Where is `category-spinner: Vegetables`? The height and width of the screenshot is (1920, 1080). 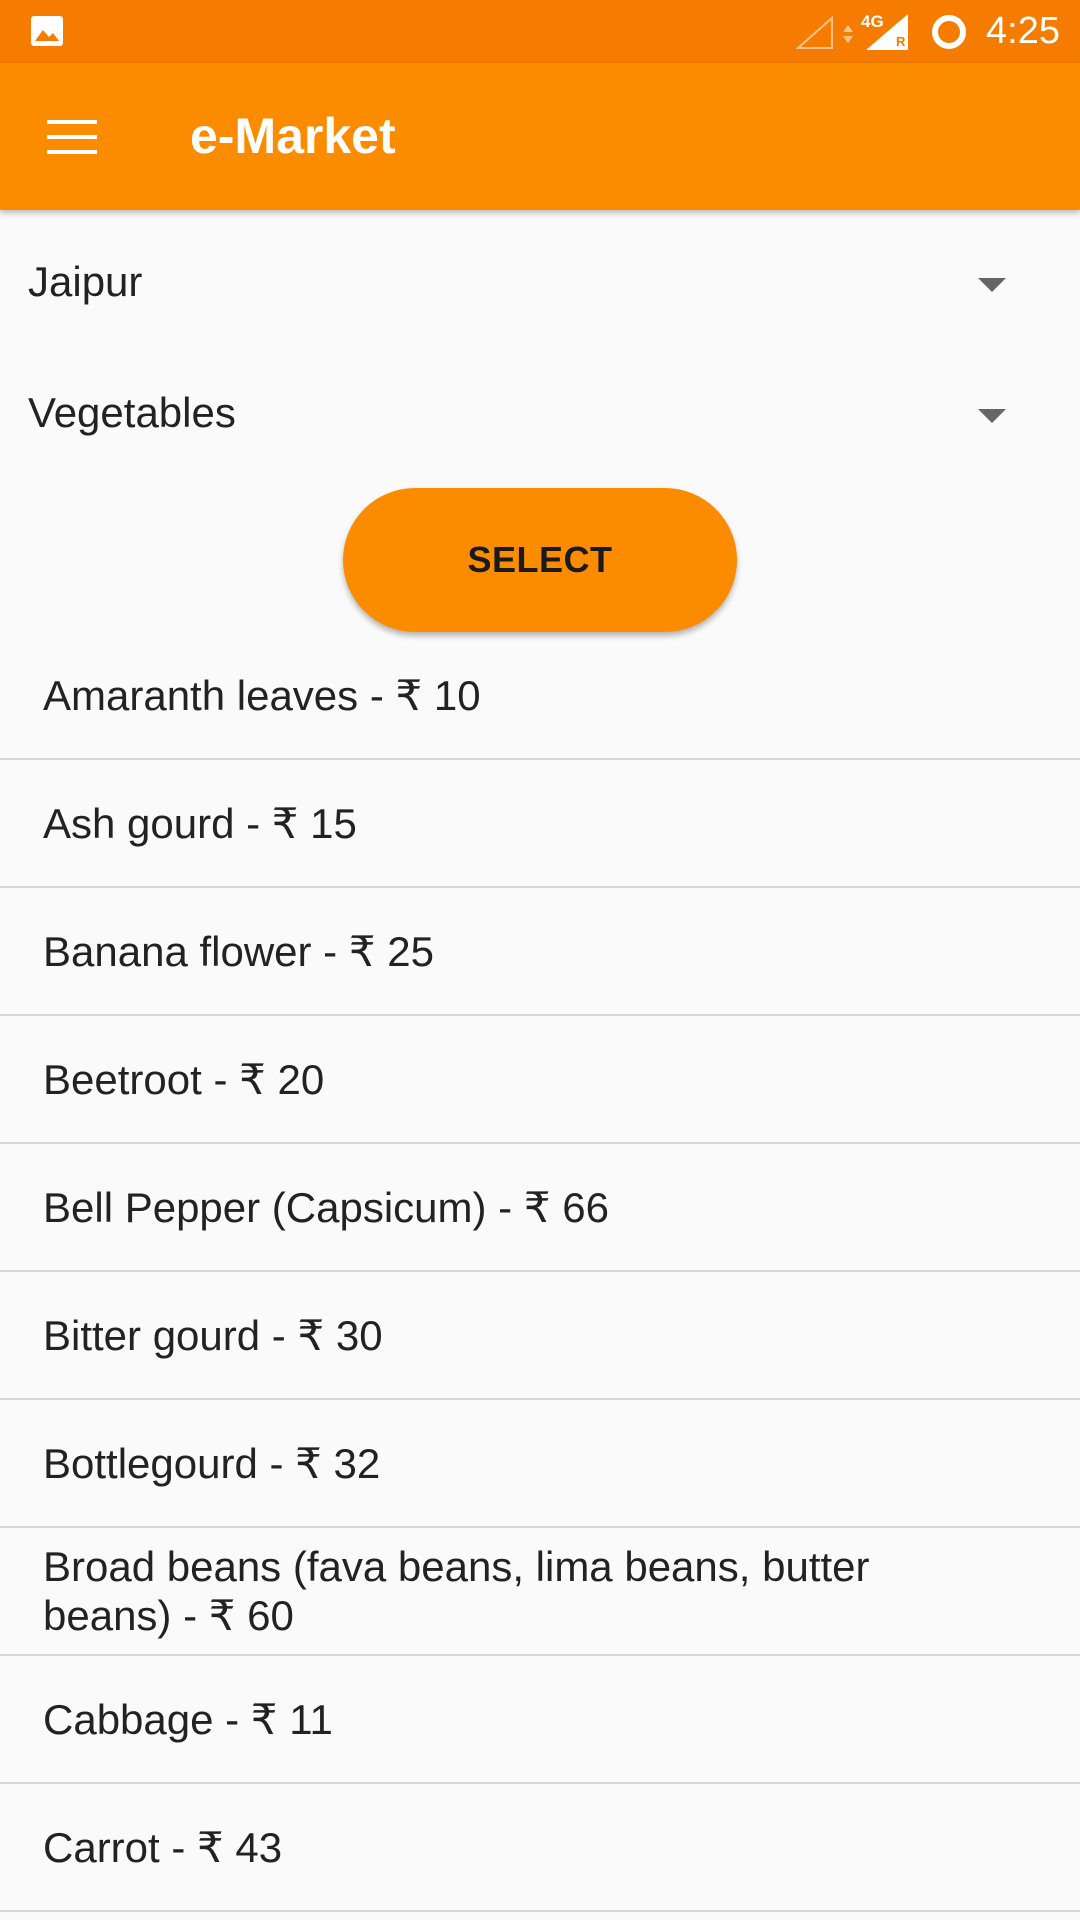
category-spinner: Vegetables is located at coordinates (540, 417).